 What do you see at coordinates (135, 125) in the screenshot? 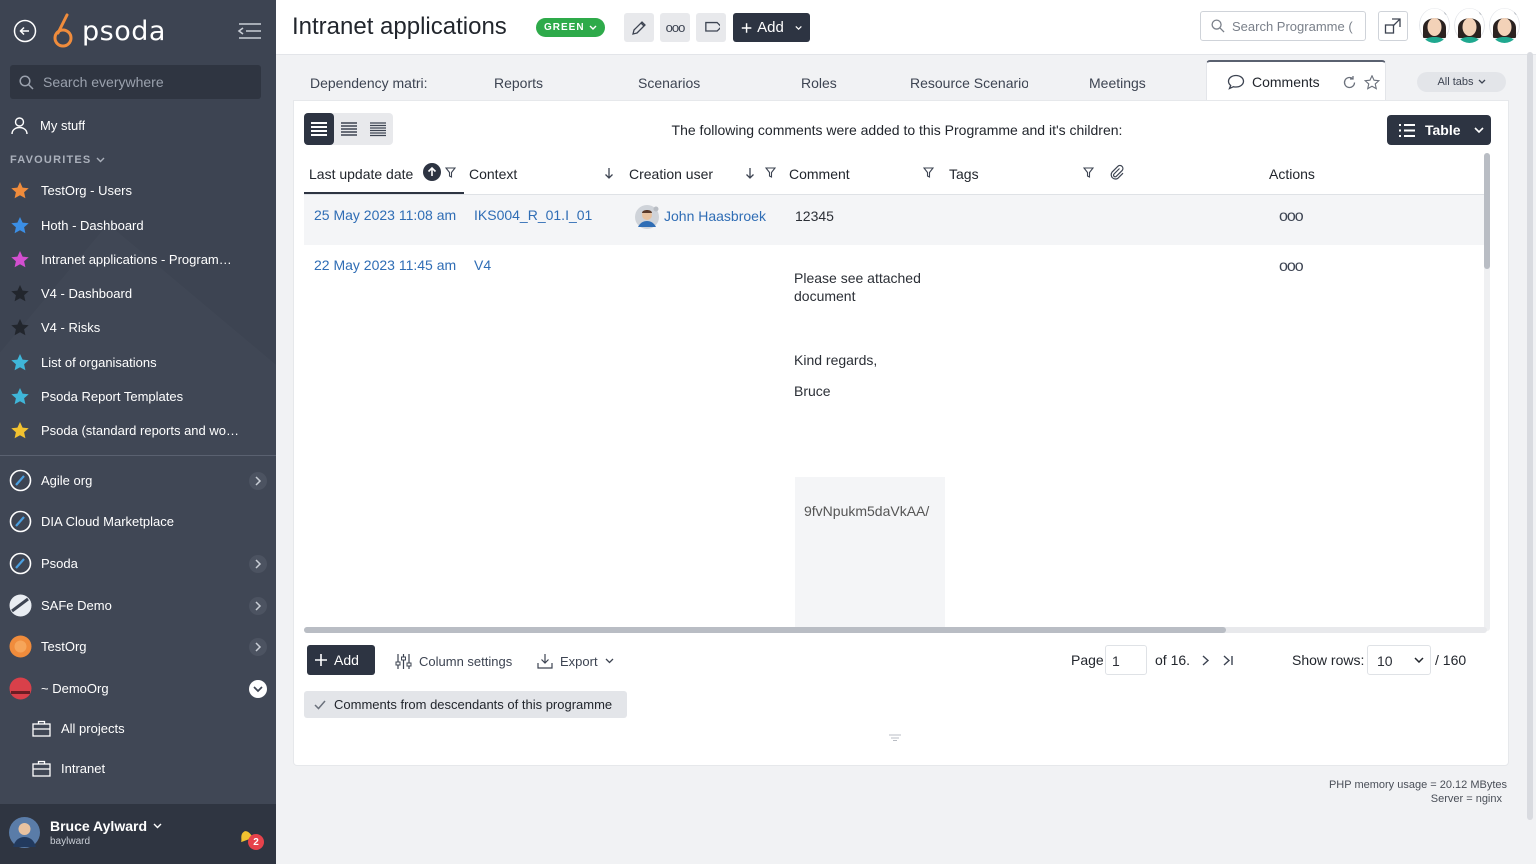
I see `sidebar-item-my-stuff: My stuff` at bounding box center [135, 125].